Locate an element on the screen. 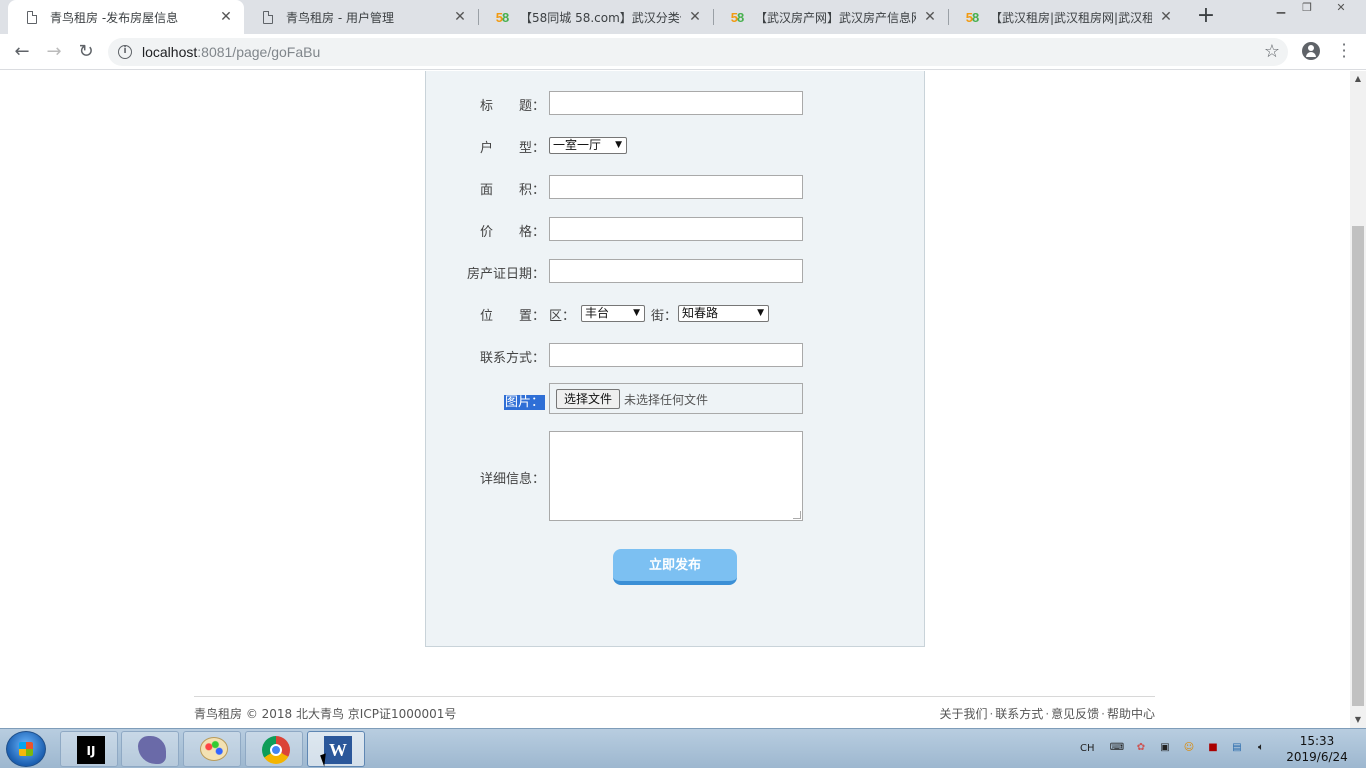  taskbar-paint is located at coordinates (212, 749).